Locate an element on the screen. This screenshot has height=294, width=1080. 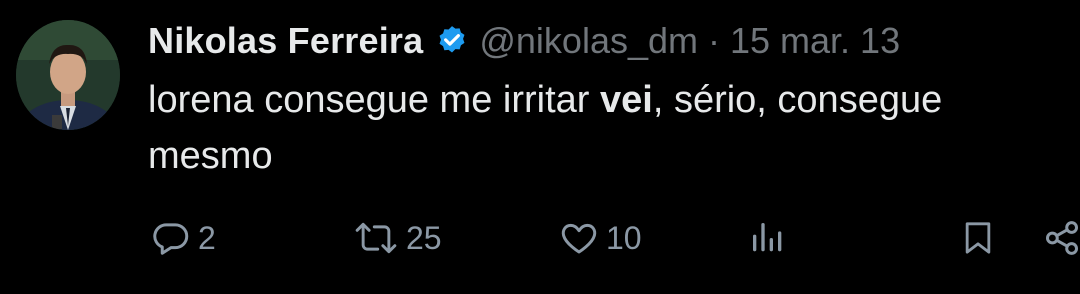
share-button is located at coordinates (1062, 238).